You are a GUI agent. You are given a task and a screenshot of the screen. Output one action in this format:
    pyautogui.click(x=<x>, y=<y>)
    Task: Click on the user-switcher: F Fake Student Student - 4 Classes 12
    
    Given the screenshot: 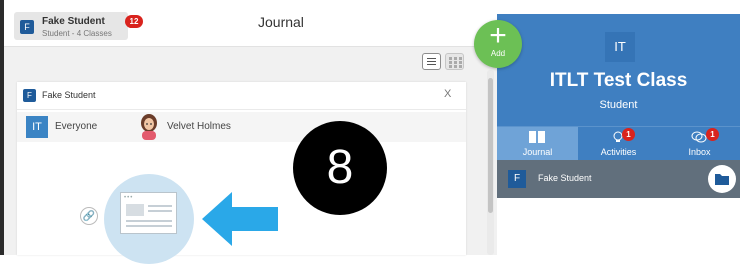 What is the action you would take?
    pyautogui.click(x=78, y=26)
    